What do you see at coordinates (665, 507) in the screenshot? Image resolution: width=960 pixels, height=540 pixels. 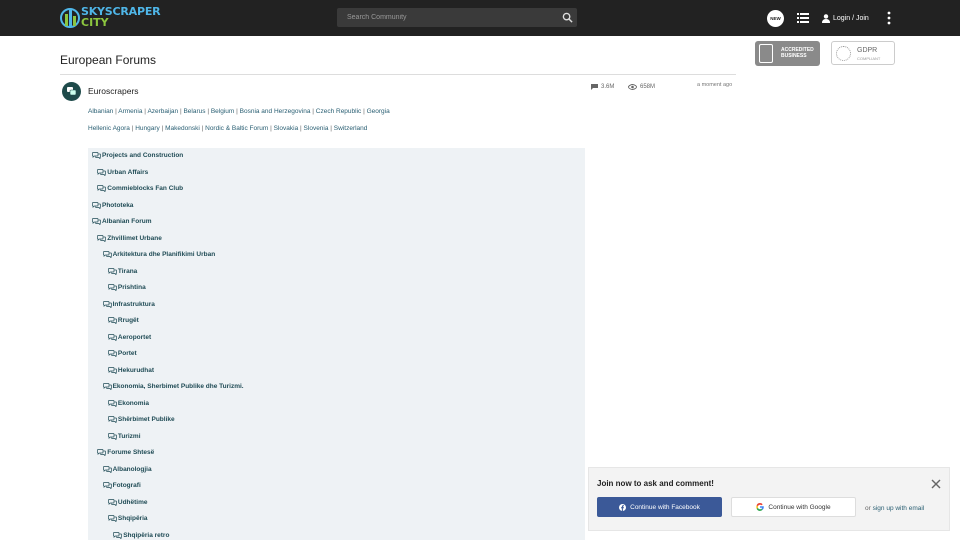 I see `facebook-button-label: Continue with Facebook` at bounding box center [665, 507].